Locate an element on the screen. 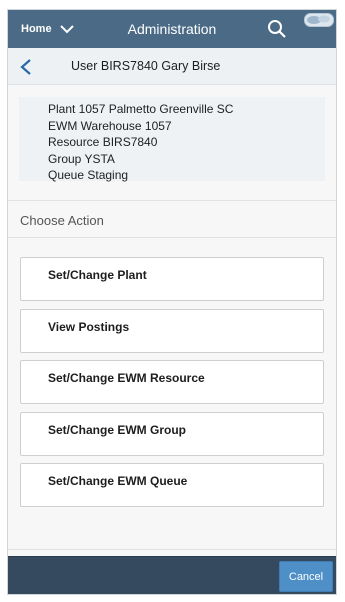 The width and height of the screenshot is (345, 602). queue-line: Queue Staging is located at coordinates (88, 175).